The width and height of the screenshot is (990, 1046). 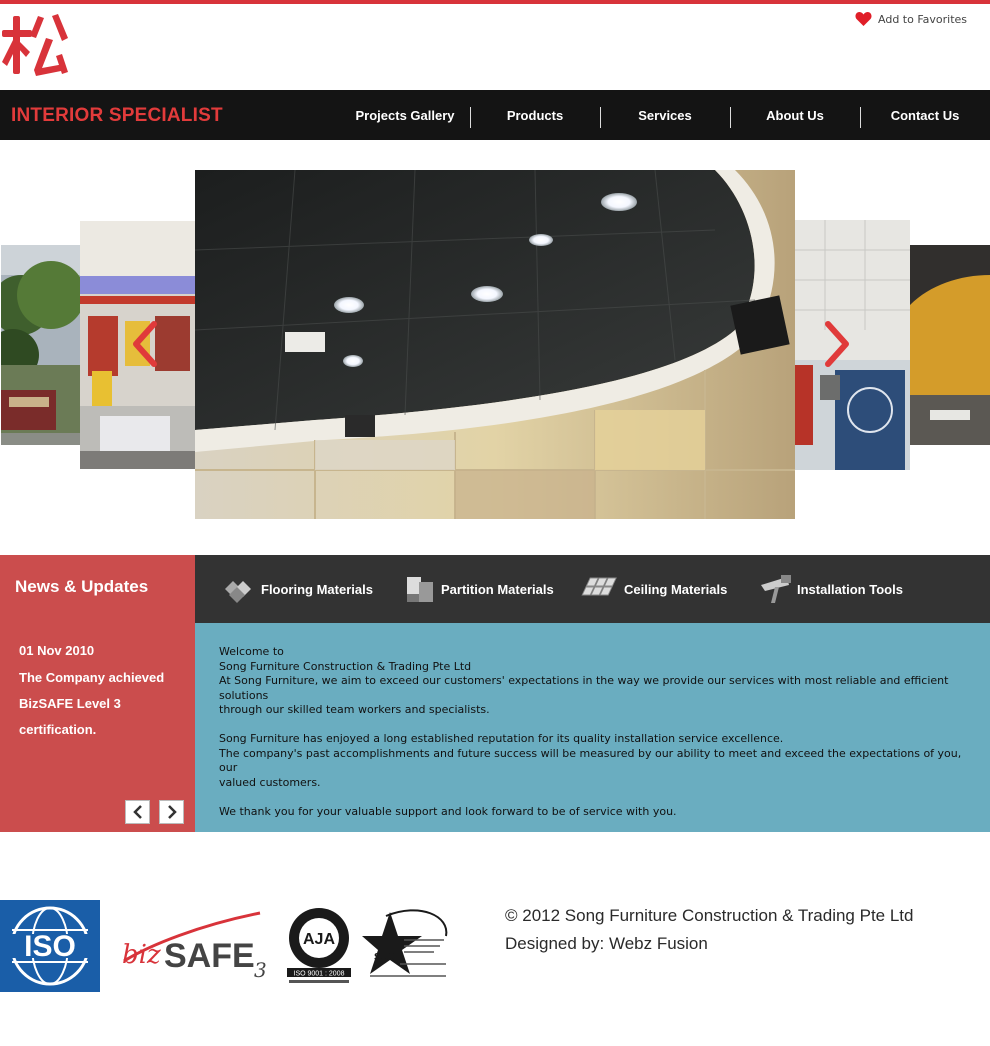 What do you see at coordinates (850, 589) in the screenshot?
I see `category-tools-label: Installation Tools` at bounding box center [850, 589].